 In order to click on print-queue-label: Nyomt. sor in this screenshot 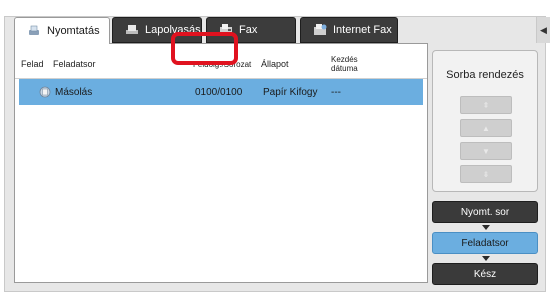, I will do `click(485, 212)`.